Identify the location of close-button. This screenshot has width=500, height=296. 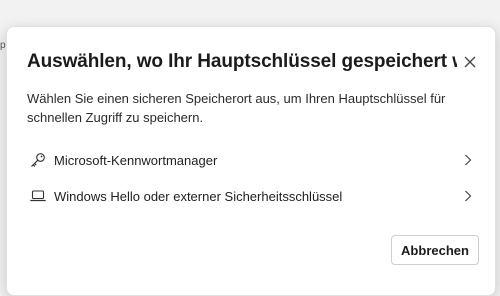
(470, 62).